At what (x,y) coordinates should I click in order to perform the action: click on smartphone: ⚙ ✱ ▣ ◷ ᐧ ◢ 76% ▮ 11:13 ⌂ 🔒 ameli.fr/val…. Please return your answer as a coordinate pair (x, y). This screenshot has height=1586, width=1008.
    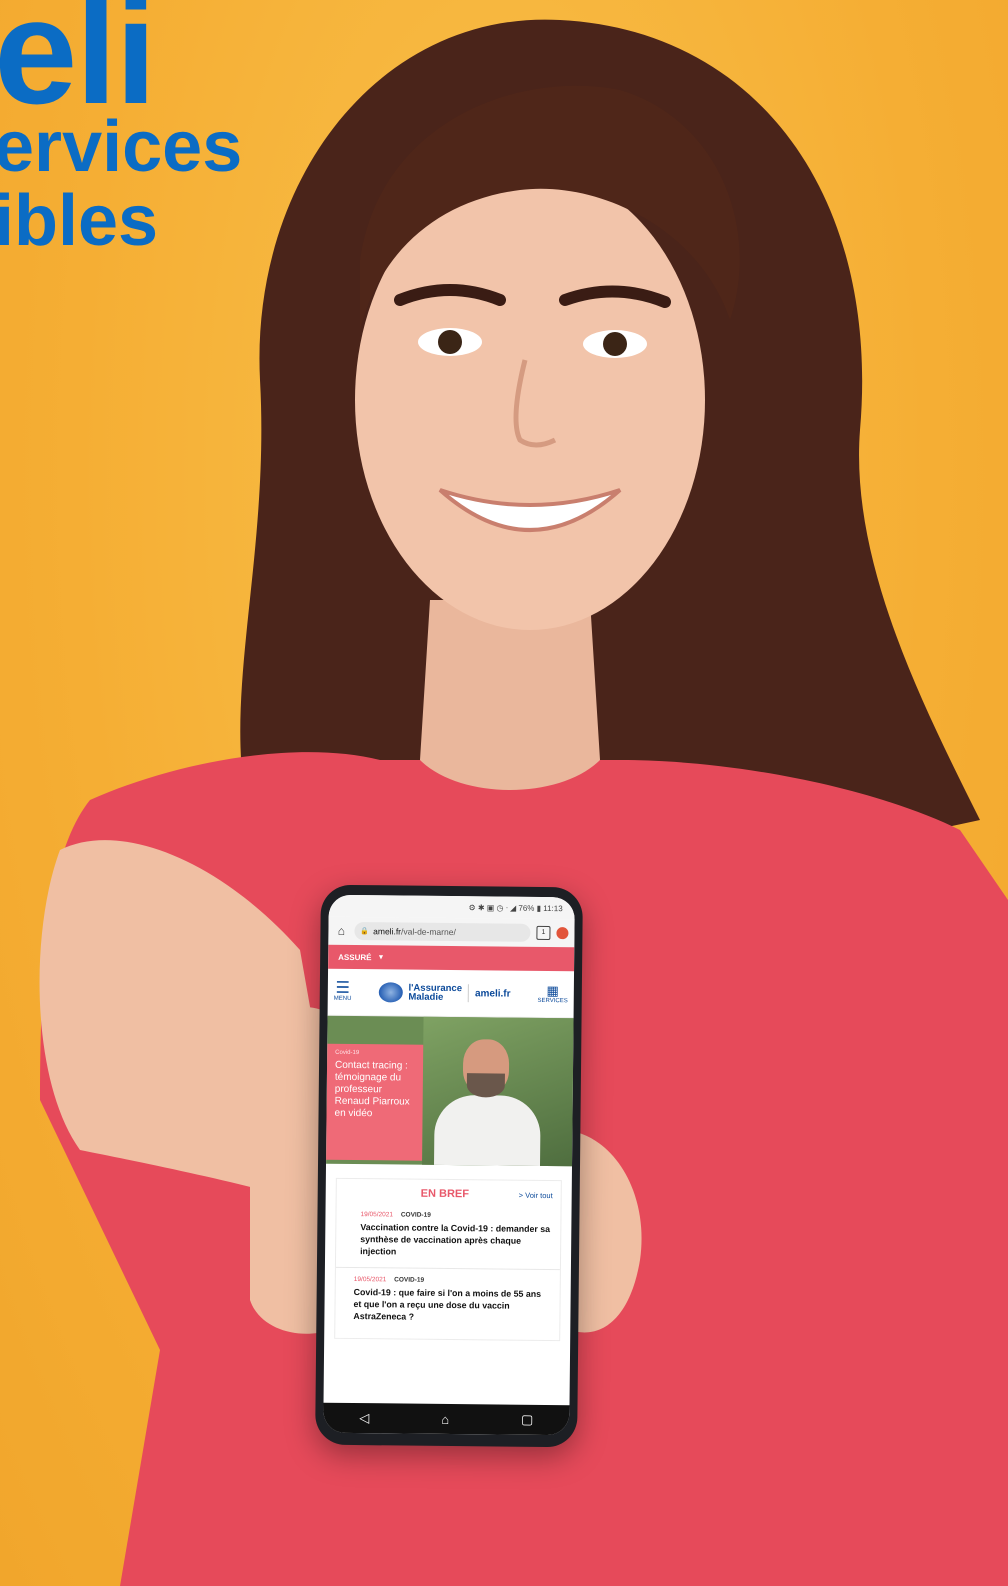
    Looking at the image, I should click on (449, 1166).